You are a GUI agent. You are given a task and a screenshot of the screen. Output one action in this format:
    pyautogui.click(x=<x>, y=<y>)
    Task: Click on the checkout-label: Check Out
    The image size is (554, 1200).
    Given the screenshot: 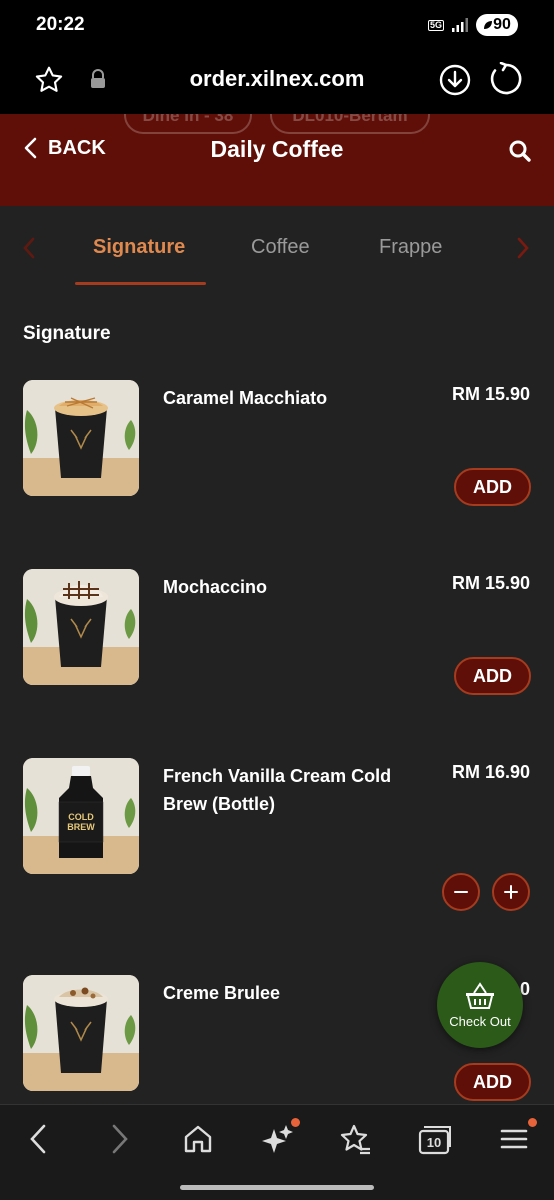 What is the action you would take?
    pyautogui.click(x=480, y=1021)
    